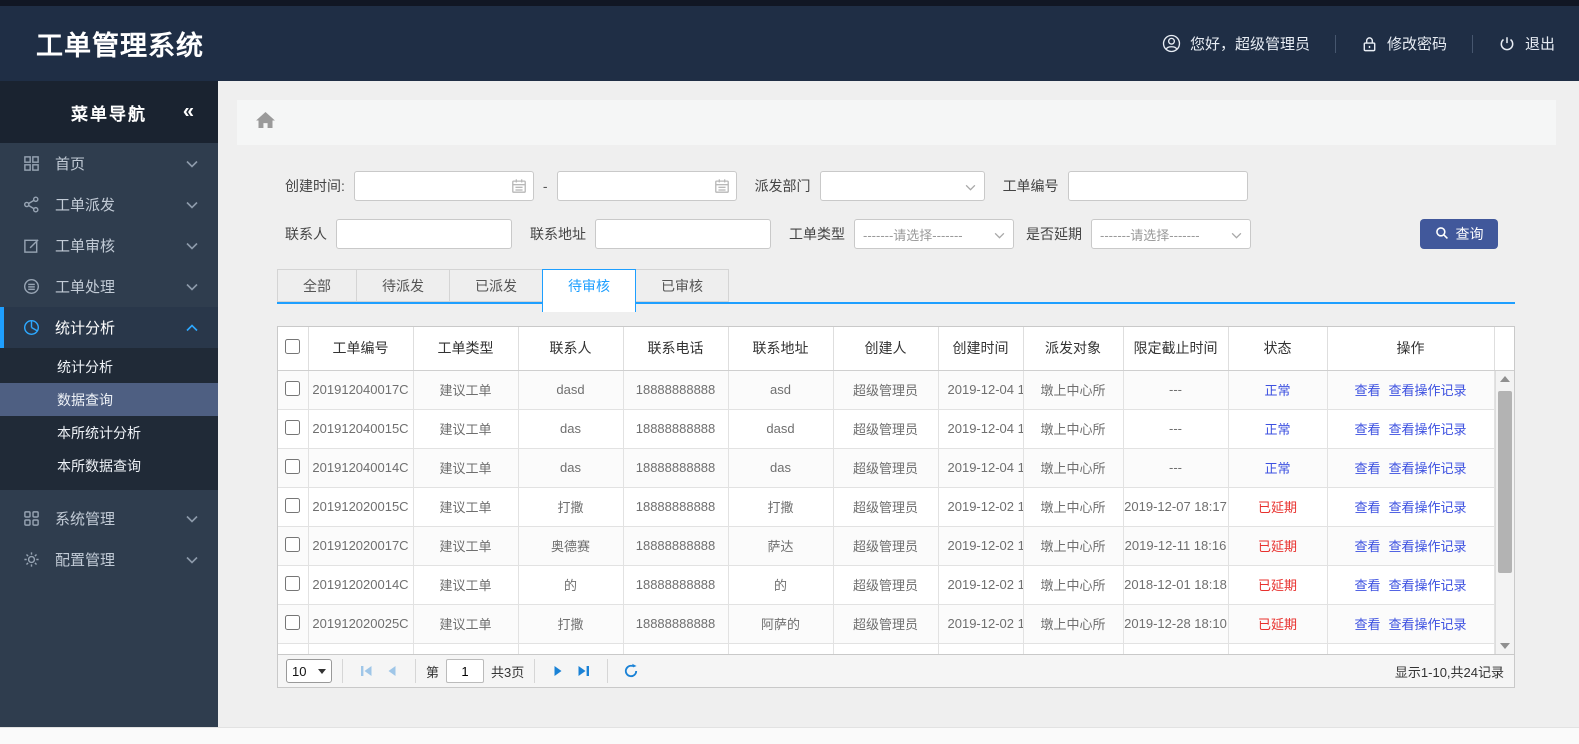  Describe the element at coordinates (631, 671) in the screenshot. I see `refresh-icon` at that location.